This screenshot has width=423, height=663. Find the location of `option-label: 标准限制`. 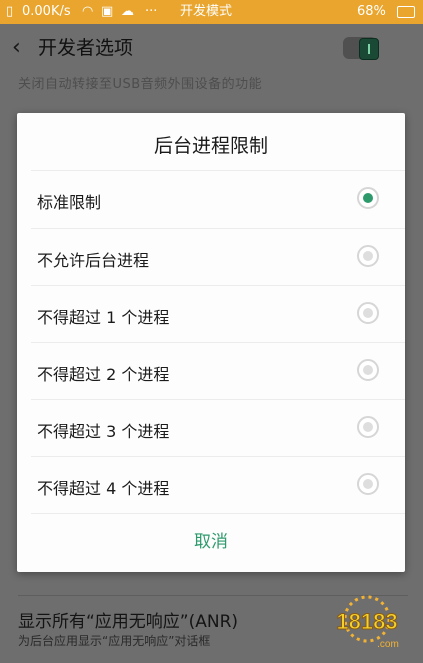

option-label: 标准限制 is located at coordinates (69, 202).